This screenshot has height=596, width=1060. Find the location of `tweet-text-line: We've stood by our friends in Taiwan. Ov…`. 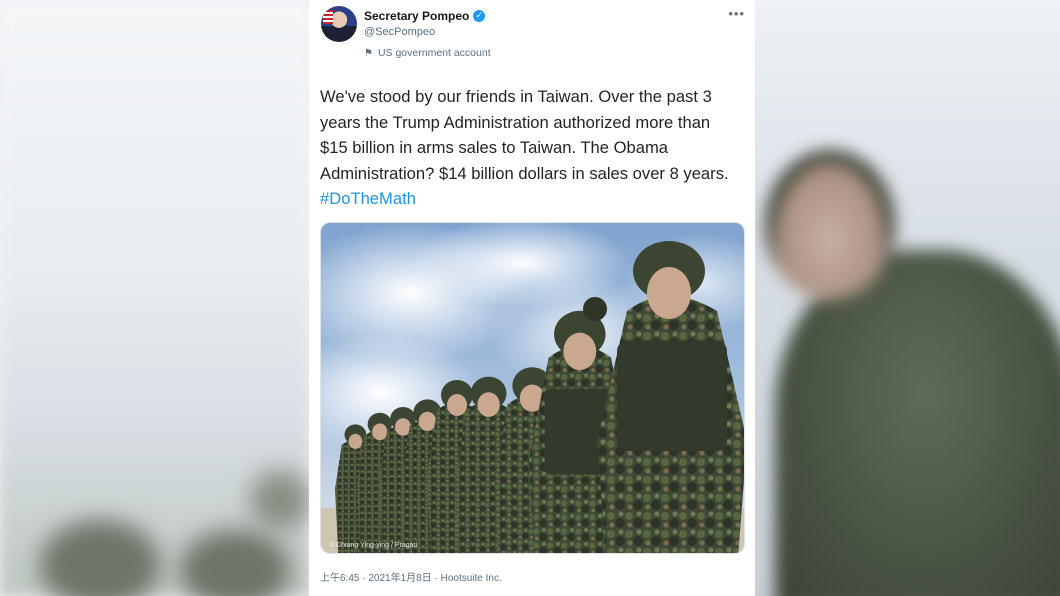

tweet-text-line: We've stood by our friends in Taiwan. Ov… is located at coordinates (516, 96).